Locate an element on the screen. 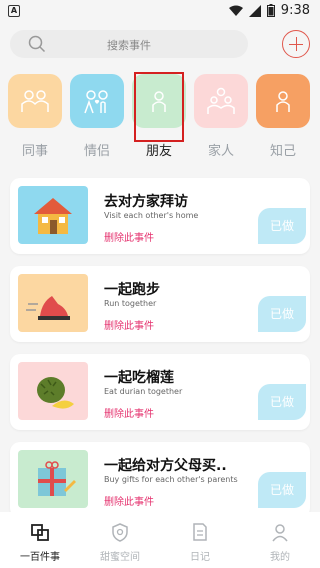 The height and width of the screenshot is (568, 320). category-label: 知己 is located at coordinates (282, 151).